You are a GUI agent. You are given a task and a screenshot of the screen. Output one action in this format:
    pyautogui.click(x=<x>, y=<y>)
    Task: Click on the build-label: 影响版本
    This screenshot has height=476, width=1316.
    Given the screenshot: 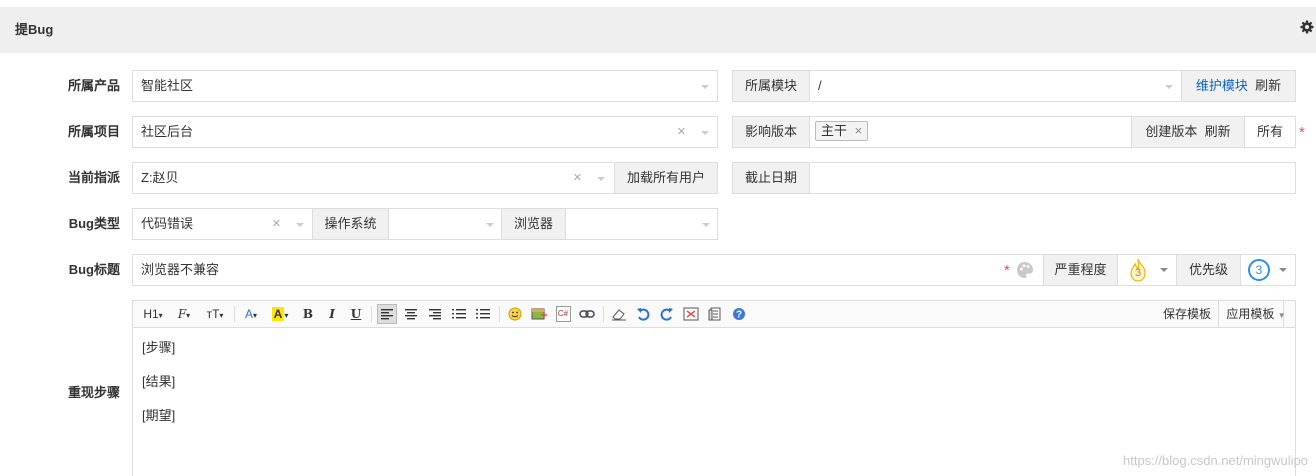 What is the action you would take?
    pyautogui.click(x=771, y=132)
    